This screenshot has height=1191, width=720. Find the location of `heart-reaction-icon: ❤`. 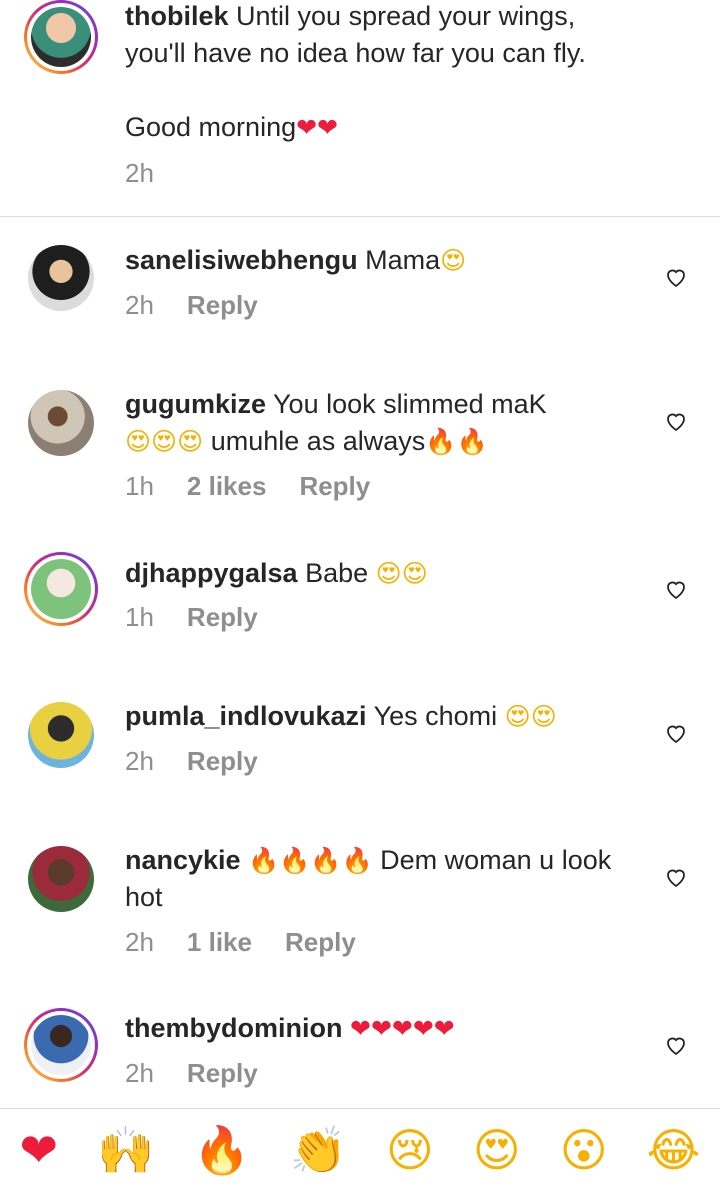

heart-reaction-icon: ❤ is located at coordinates (38, 1150).